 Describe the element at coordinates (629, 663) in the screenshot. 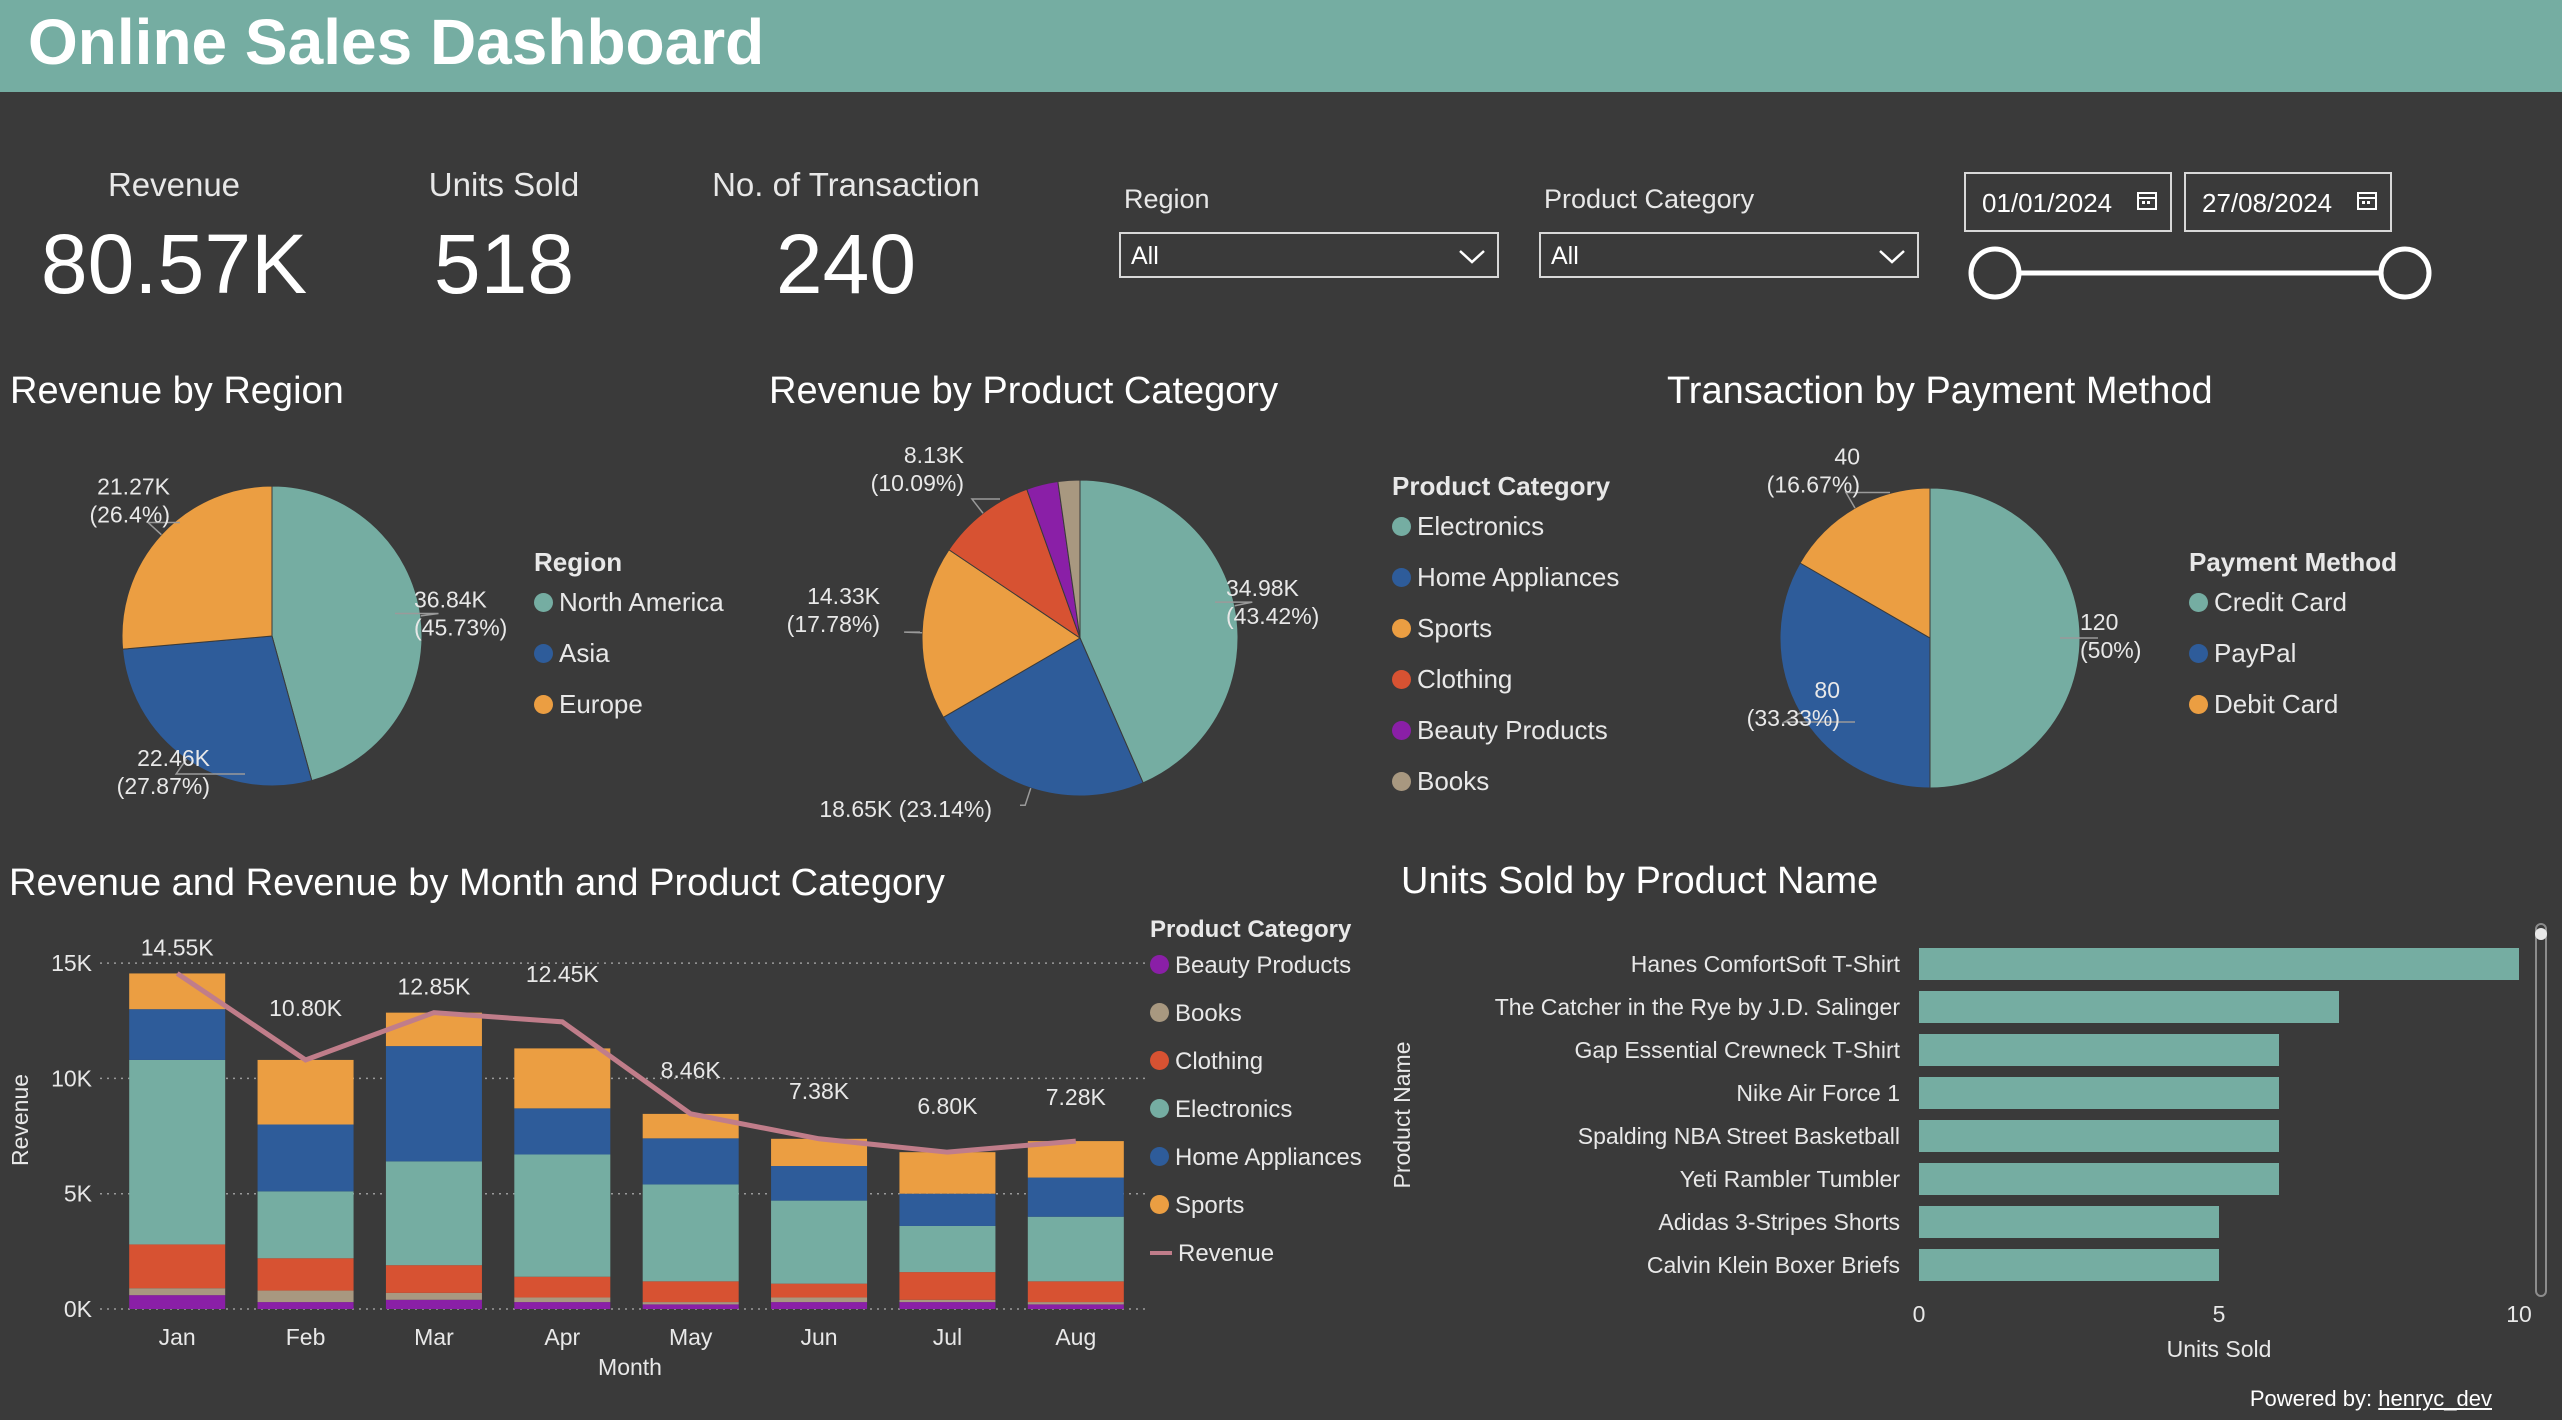

I see `legend-item-asia: Asia` at that location.